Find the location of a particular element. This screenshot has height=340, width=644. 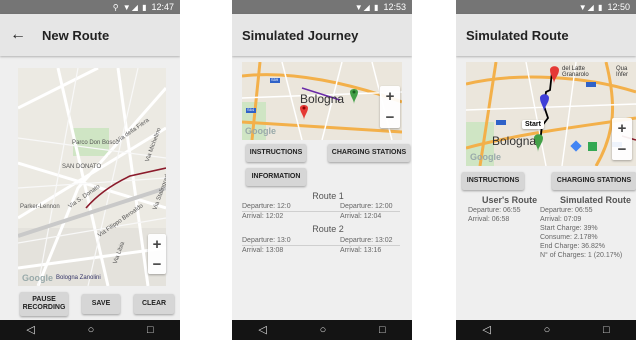

user-route-heading: User's Route is located at coordinates (510, 200).